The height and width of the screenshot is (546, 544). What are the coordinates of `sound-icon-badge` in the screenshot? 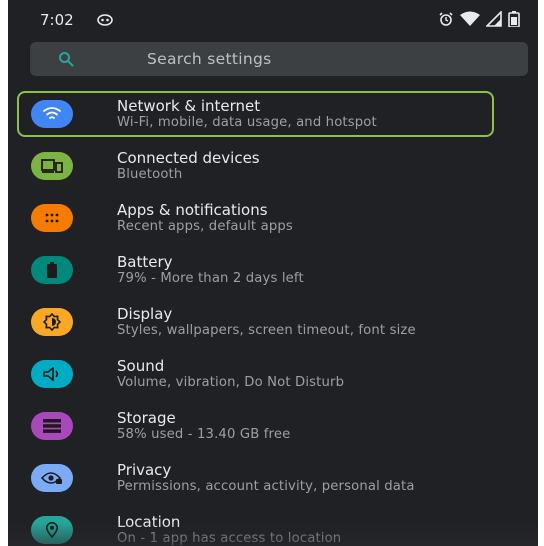 It's located at (52, 374).